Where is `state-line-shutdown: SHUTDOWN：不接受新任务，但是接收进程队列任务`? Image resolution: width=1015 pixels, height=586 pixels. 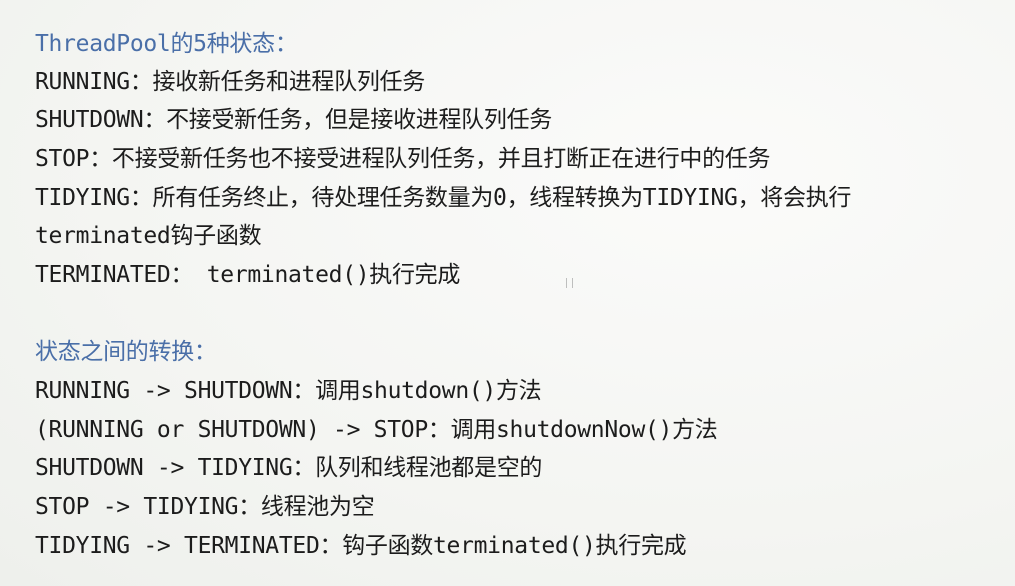
state-line-shutdown: SHUTDOWN：不接受新任务，但是接收进程队列任务 is located at coordinates (293, 120).